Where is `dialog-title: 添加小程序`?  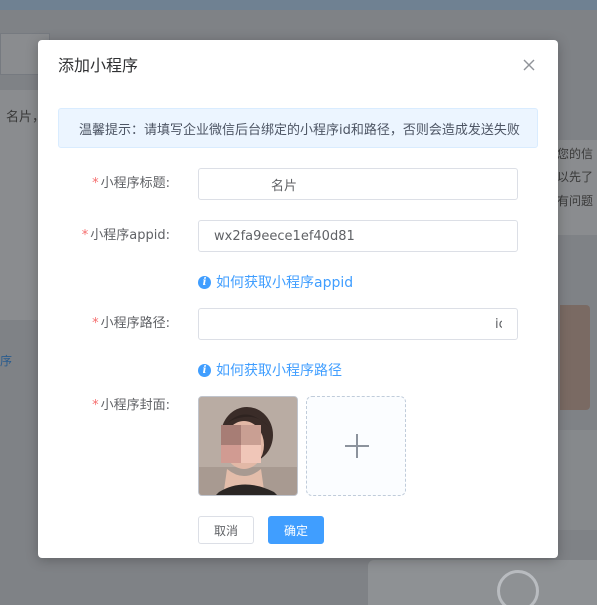 dialog-title: 添加小程序 is located at coordinates (98, 65).